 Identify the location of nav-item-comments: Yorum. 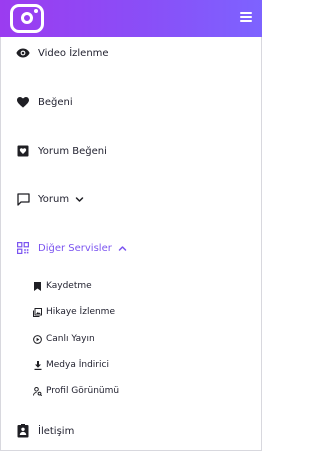
(50, 199).